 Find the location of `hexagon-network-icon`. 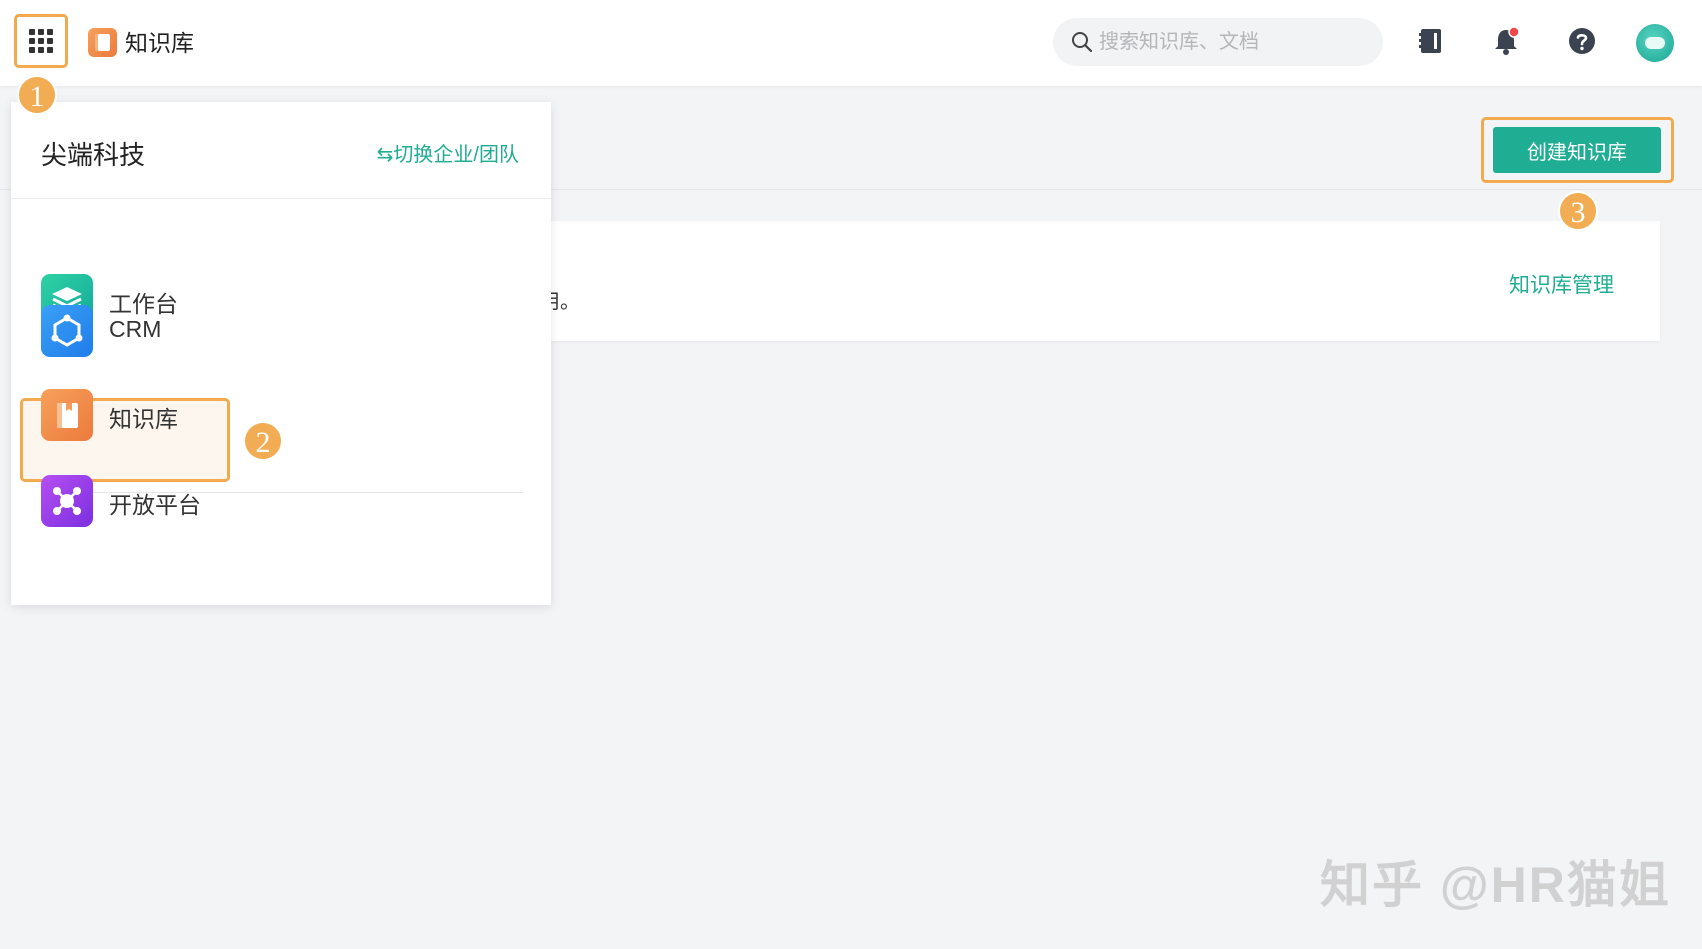

hexagon-network-icon is located at coordinates (67, 331).